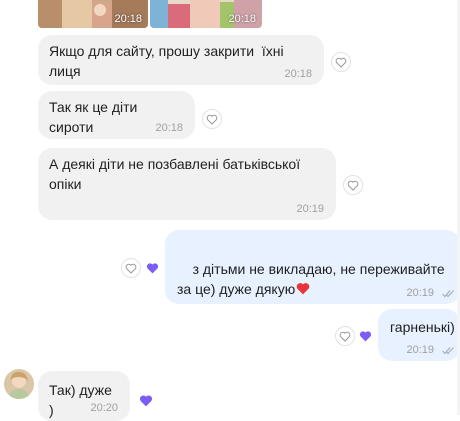  I want to click on photo-attachment-2: 20:18, so click(206, 14).